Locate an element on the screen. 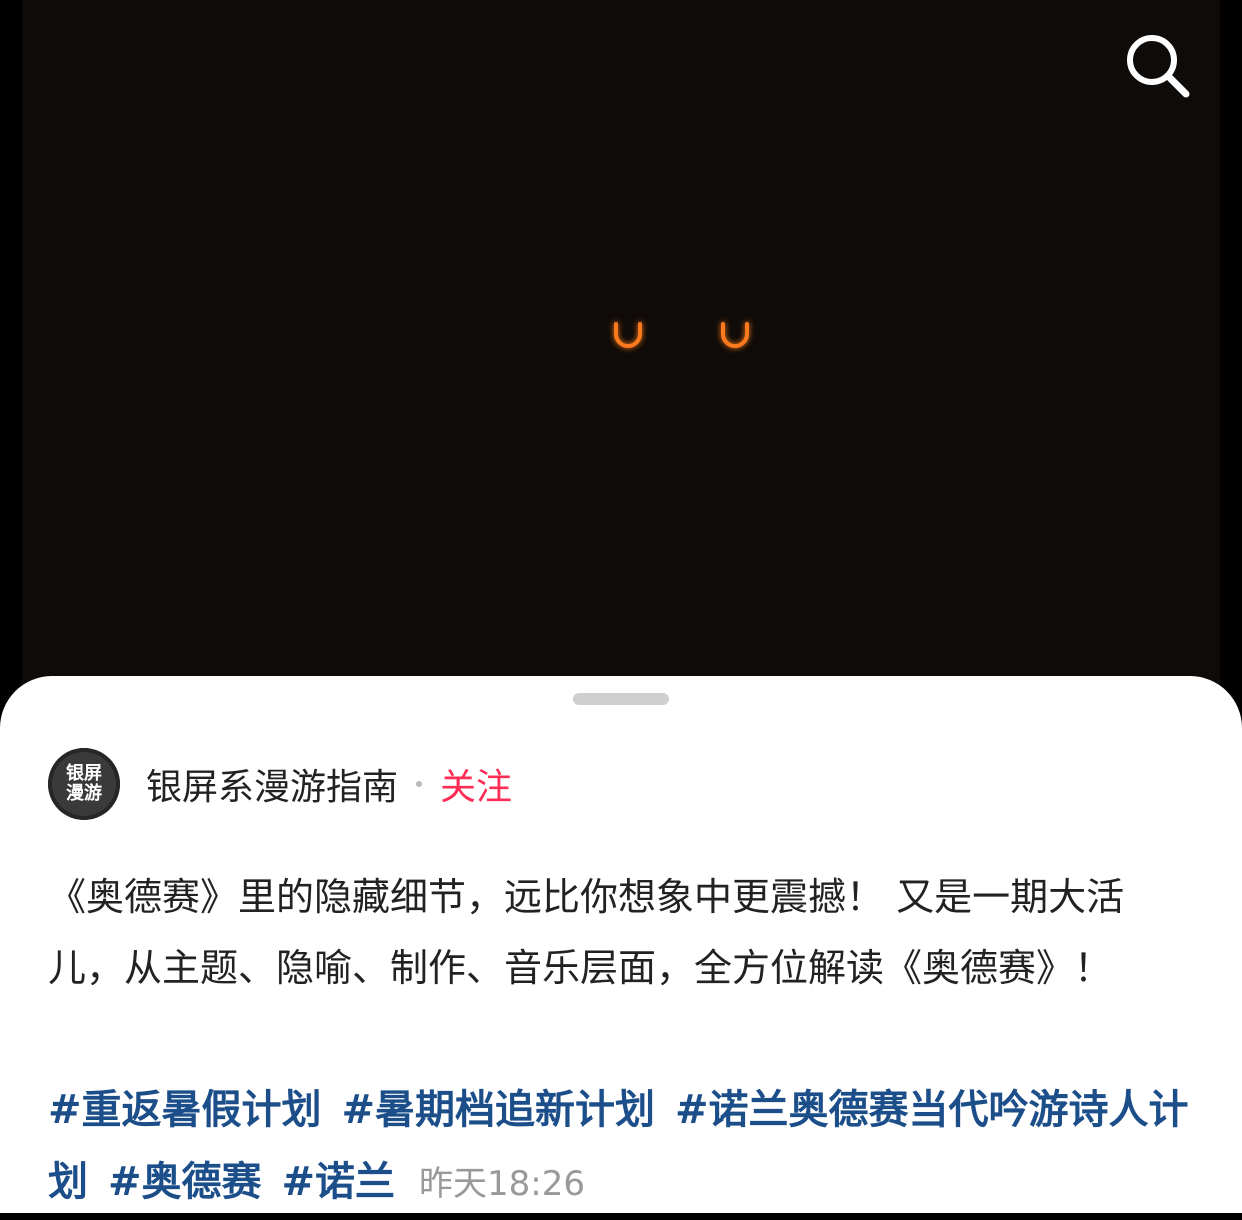  follow-button: 关注 is located at coordinates (476, 784).